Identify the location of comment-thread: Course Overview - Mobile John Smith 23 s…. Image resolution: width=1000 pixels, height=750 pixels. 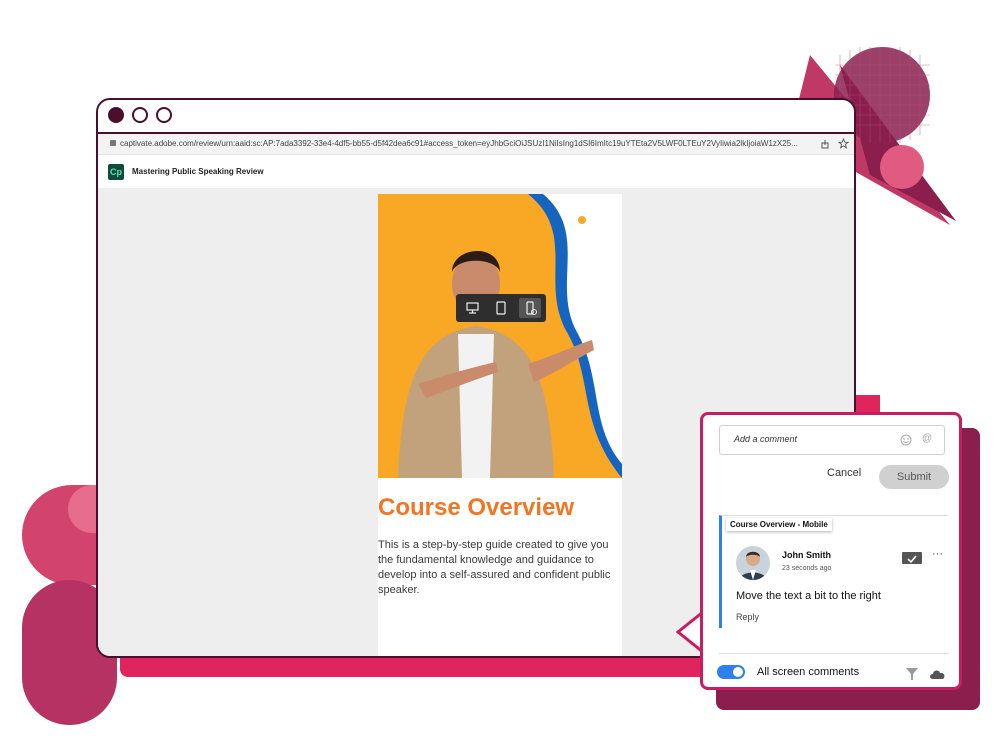
(833, 571).